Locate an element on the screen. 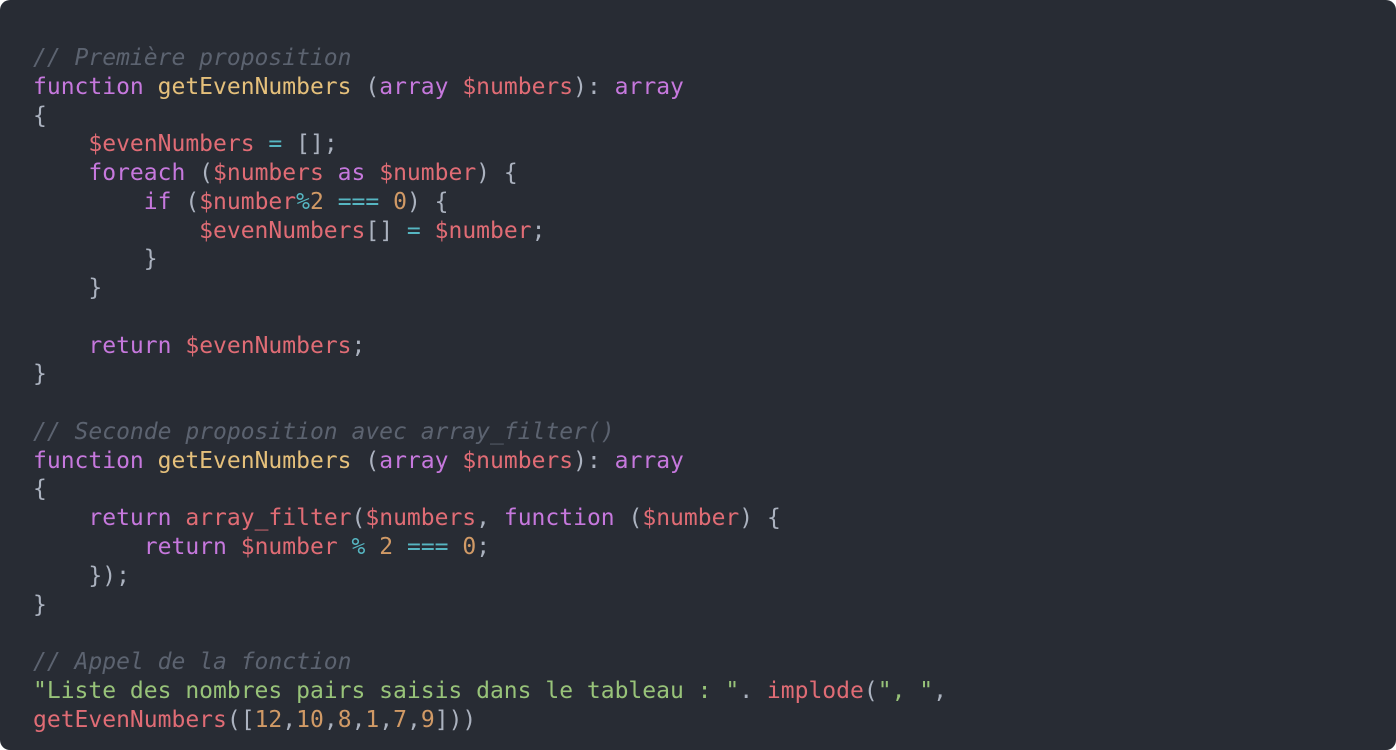 Image resolution: width=1396 pixels, height=750 pixels. function-call: array_filter is located at coordinates (268, 518).